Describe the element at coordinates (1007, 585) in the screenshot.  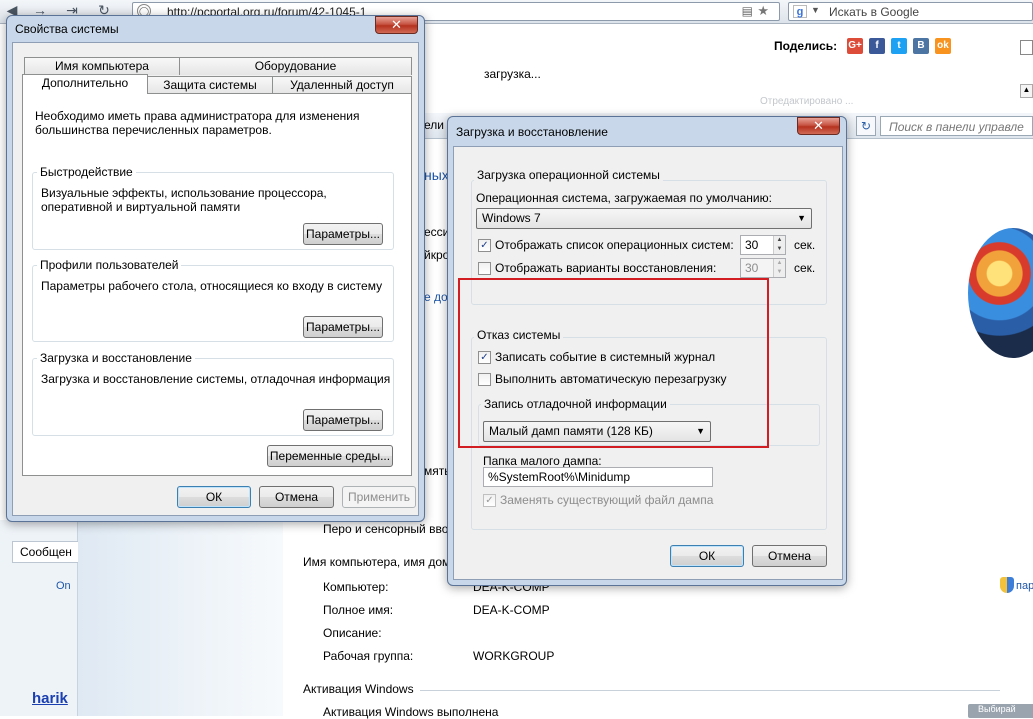
I see `uac-shield-icon` at that location.